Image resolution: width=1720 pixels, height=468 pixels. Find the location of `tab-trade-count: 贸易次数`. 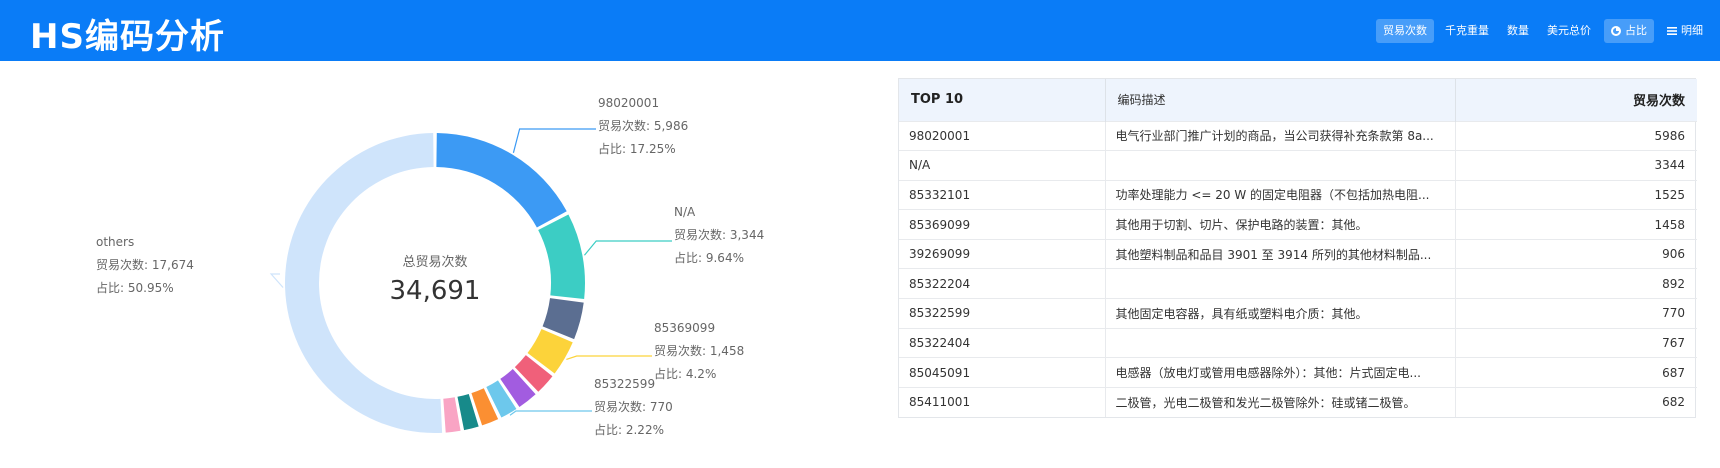

tab-trade-count: 贸易次数 is located at coordinates (1405, 31).